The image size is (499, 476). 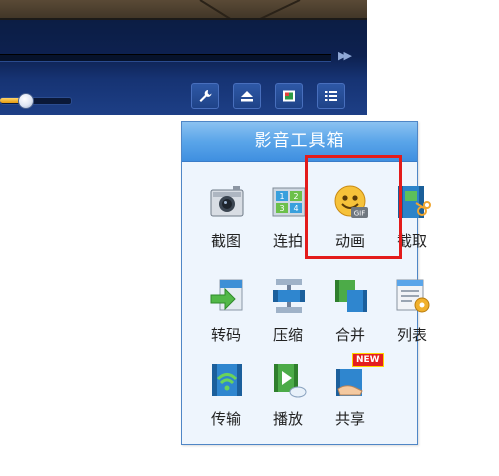 I want to click on compress-clamp-icon, so click(x=289, y=296).